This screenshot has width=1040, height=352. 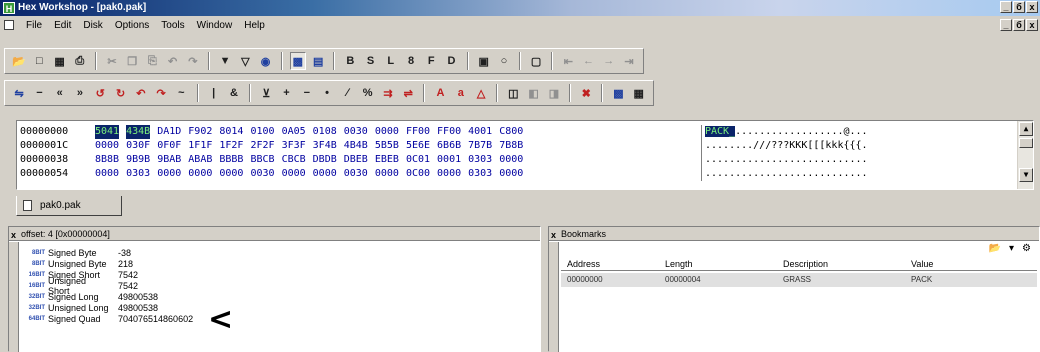 What do you see at coordinates (294, 132) in the screenshot?
I see `byte-group: 0A05` at bounding box center [294, 132].